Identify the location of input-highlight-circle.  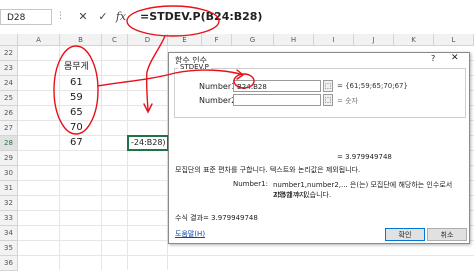
(244, 81).